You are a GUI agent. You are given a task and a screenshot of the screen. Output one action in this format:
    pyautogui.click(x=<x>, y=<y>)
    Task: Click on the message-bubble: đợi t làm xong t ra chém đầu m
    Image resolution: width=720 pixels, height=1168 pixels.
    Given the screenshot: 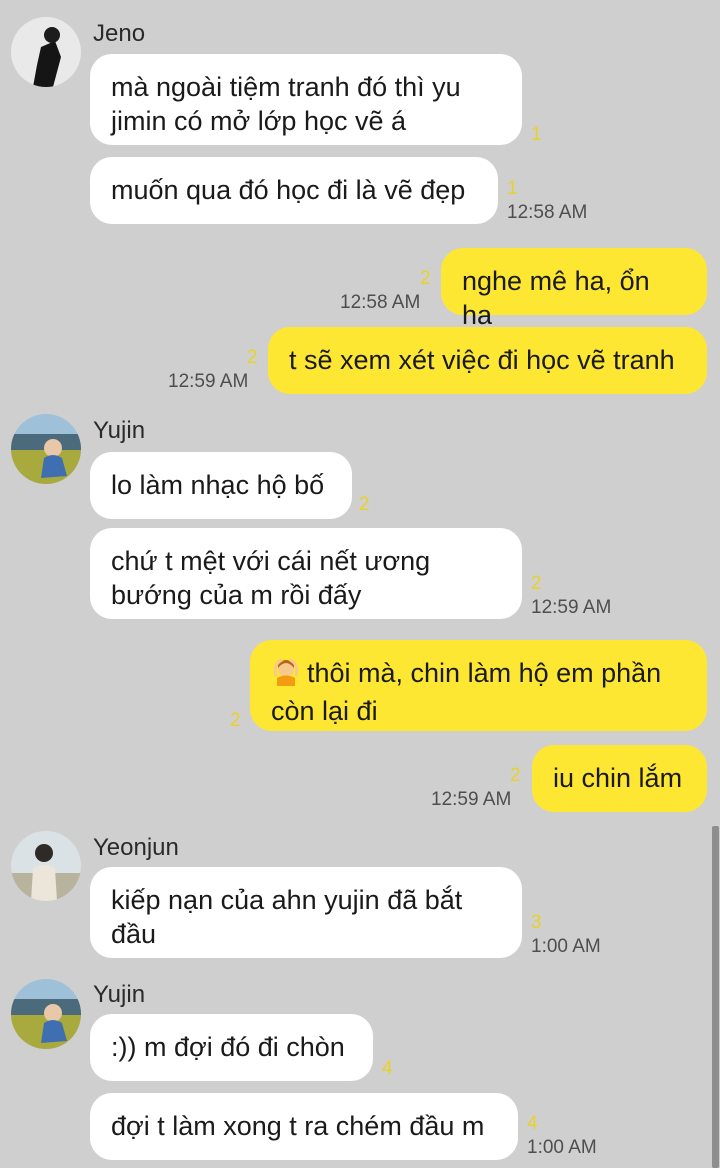 What is the action you would take?
    pyautogui.click(x=304, y=1126)
    